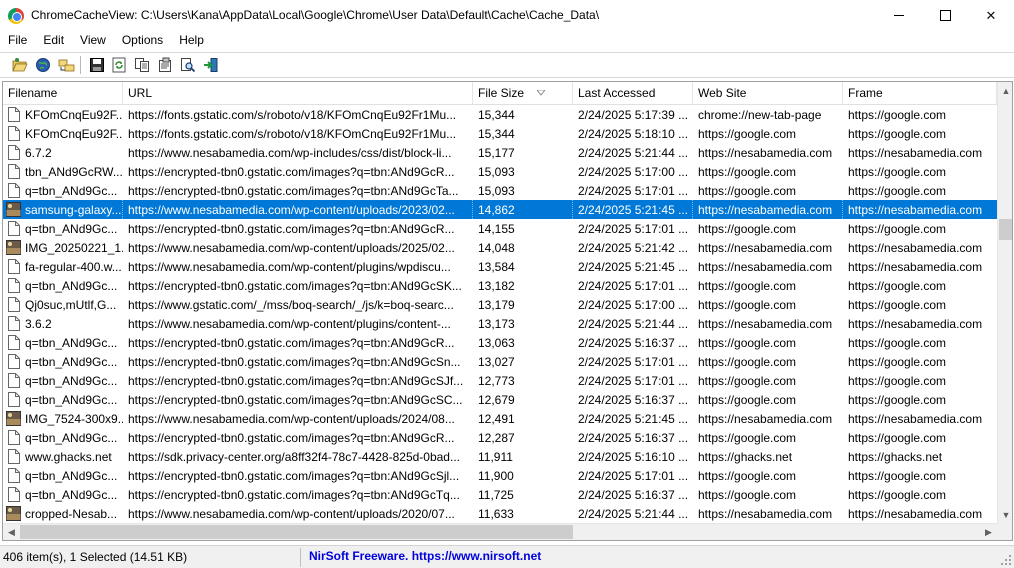 This screenshot has height=568, width=1014. Describe the element at coordinates (211, 65) in the screenshot. I see `exit-button` at that location.